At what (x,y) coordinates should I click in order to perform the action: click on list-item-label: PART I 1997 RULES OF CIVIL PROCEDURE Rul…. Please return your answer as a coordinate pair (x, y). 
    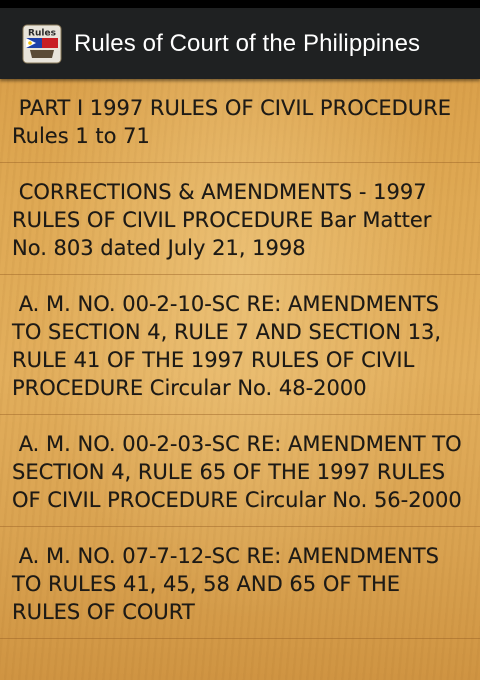
    Looking at the image, I should click on (235, 122).